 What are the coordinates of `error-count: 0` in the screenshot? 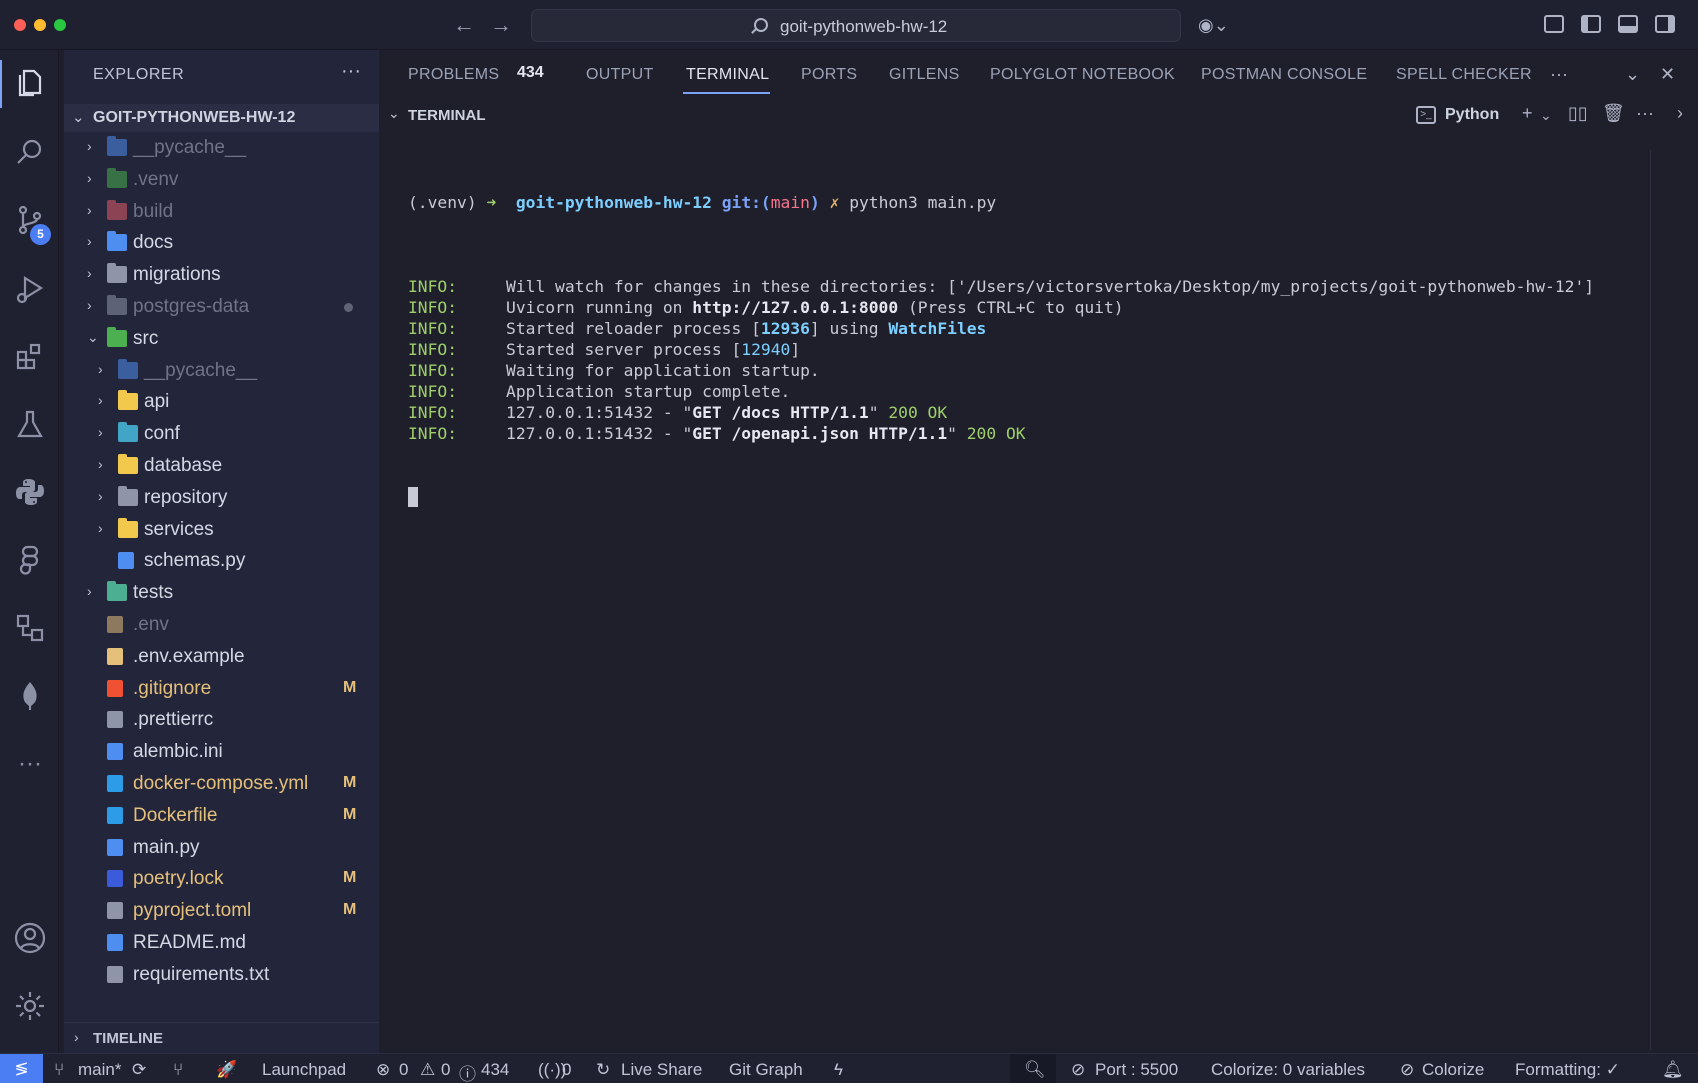 It's located at (403, 1070).